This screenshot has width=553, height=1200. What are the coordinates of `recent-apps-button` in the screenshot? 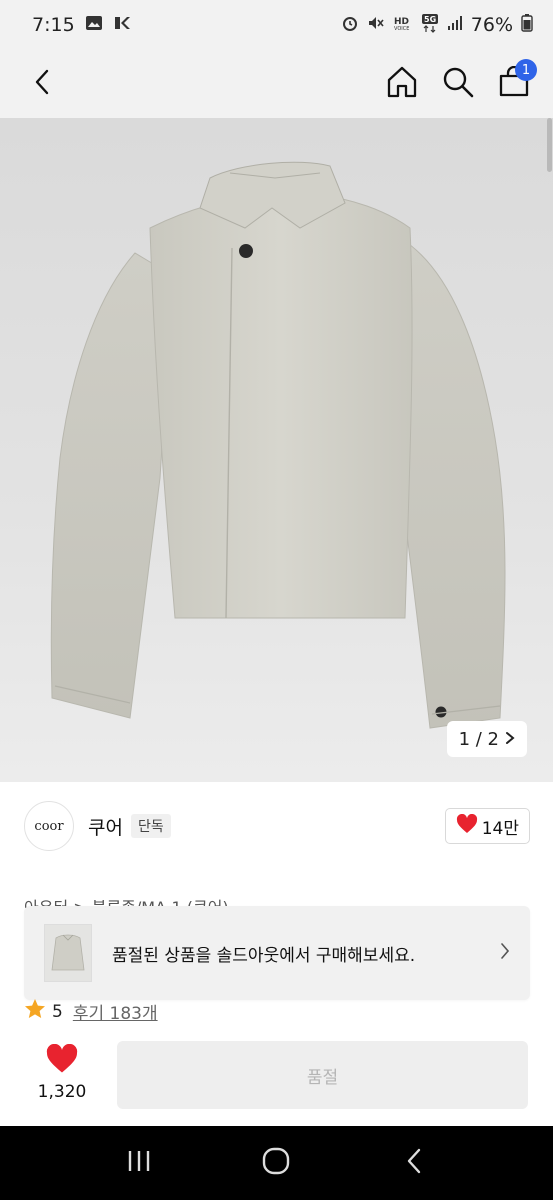 It's located at (139, 1163).